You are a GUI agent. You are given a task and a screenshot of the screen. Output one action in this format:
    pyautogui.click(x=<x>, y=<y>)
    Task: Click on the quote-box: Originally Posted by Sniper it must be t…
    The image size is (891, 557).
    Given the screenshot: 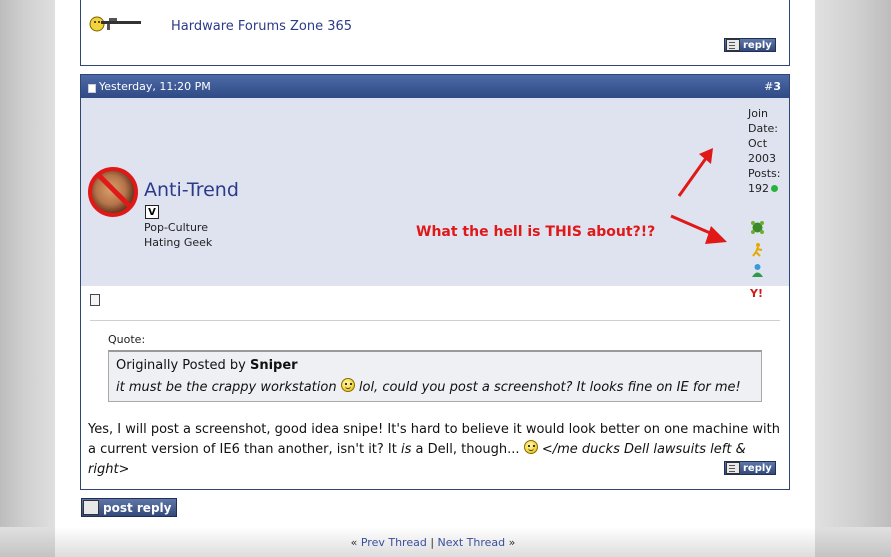 What is the action you would take?
    pyautogui.click(x=435, y=376)
    